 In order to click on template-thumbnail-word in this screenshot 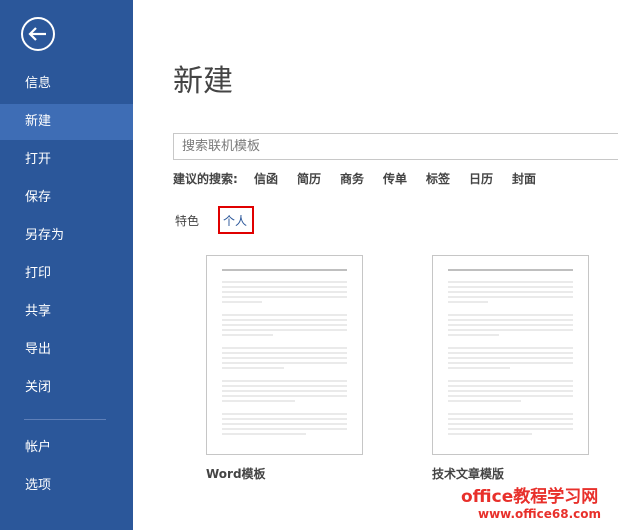, I will do `click(284, 355)`.